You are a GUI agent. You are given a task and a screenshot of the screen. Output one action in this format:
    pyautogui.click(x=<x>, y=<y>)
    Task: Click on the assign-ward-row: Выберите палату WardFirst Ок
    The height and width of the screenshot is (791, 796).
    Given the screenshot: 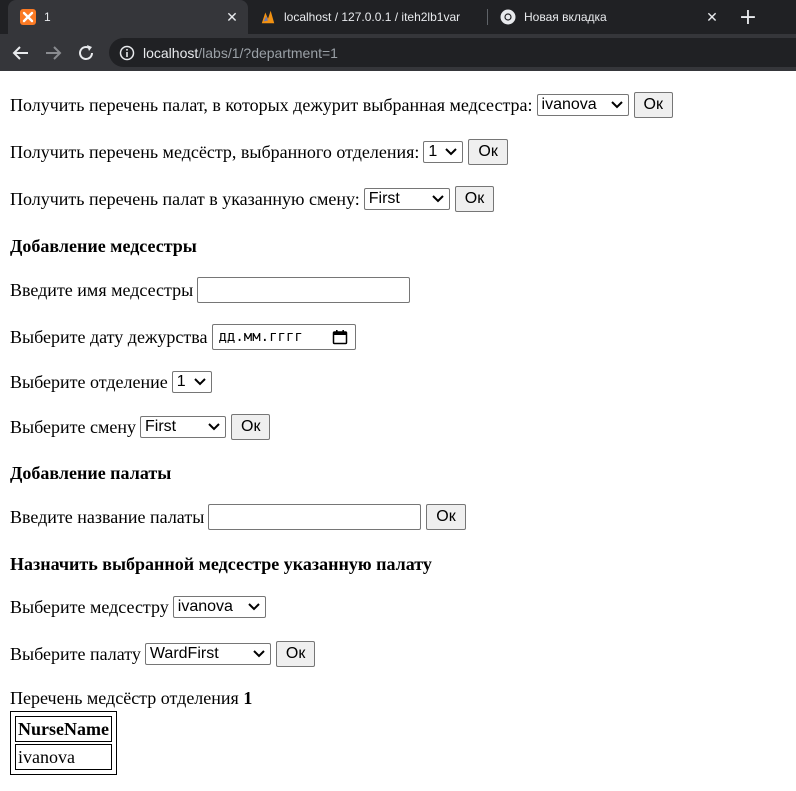 What is the action you would take?
    pyautogui.click(x=163, y=654)
    